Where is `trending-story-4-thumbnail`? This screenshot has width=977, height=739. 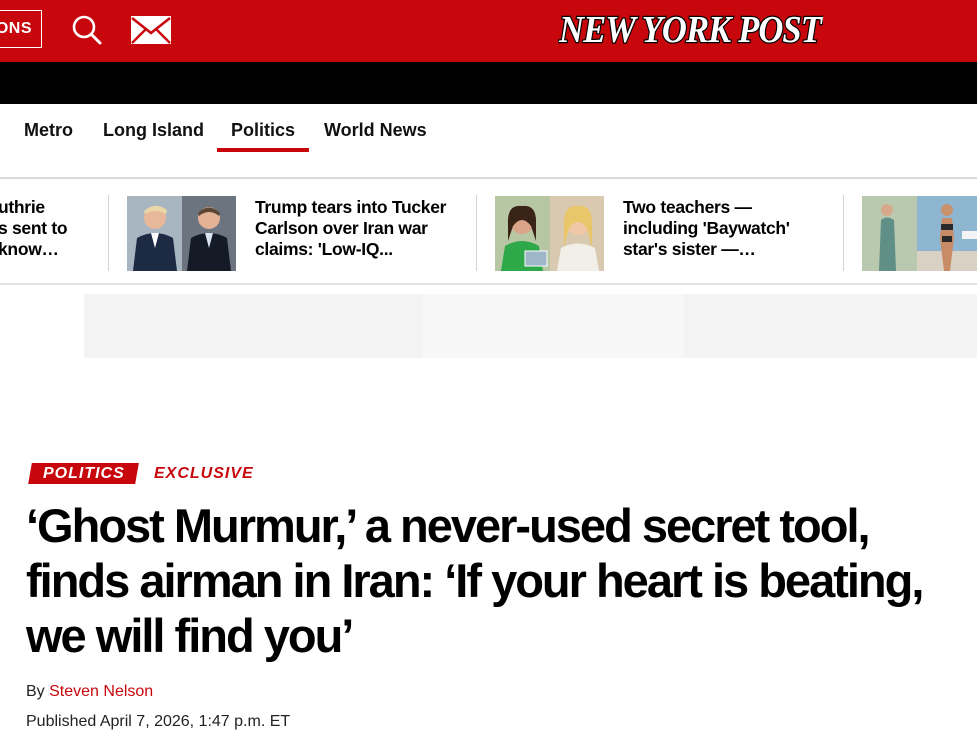
trending-story-4-thumbnail is located at coordinates (919, 233).